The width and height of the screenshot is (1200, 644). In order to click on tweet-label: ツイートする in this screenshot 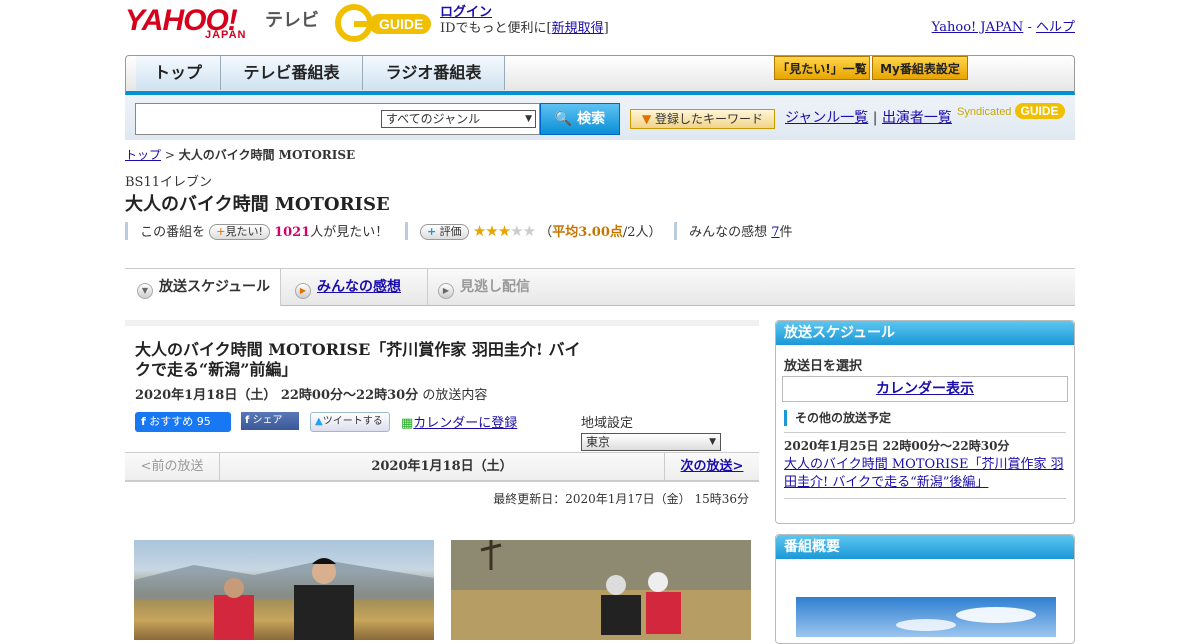, I will do `click(352, 421)`.